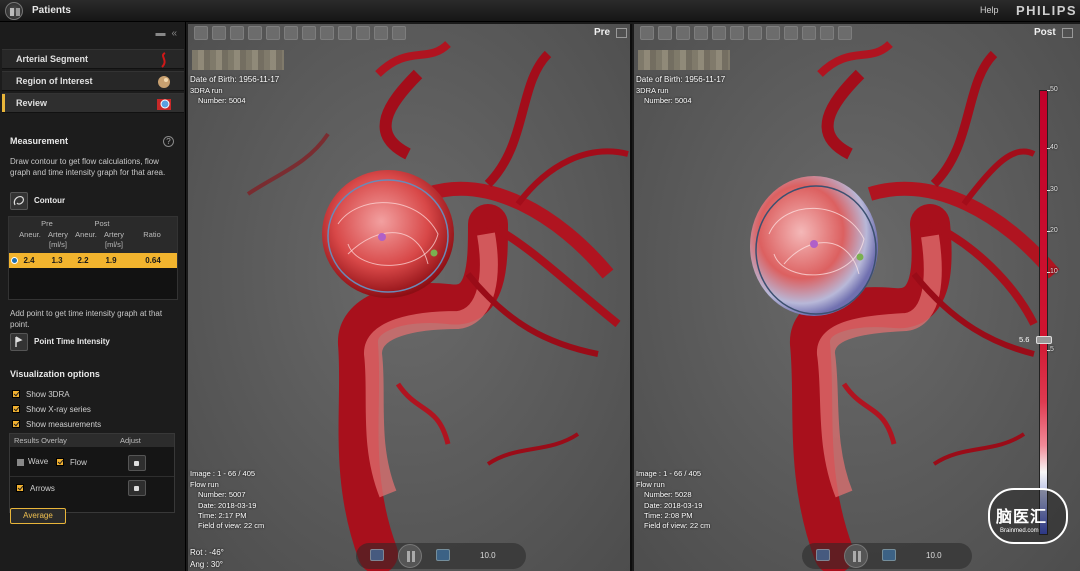 The width and height of the screenshot is (1080, 571). Describe the element at coordinates (41, 489) in the screenshot. I see `arrows-checkbox: Arrows` at that location.